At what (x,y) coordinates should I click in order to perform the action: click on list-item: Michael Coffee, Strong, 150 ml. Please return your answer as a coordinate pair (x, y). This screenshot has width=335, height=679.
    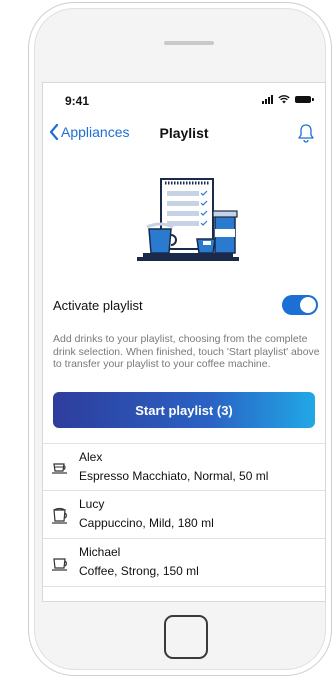
    Looking at the image, I should click on (184, 563).